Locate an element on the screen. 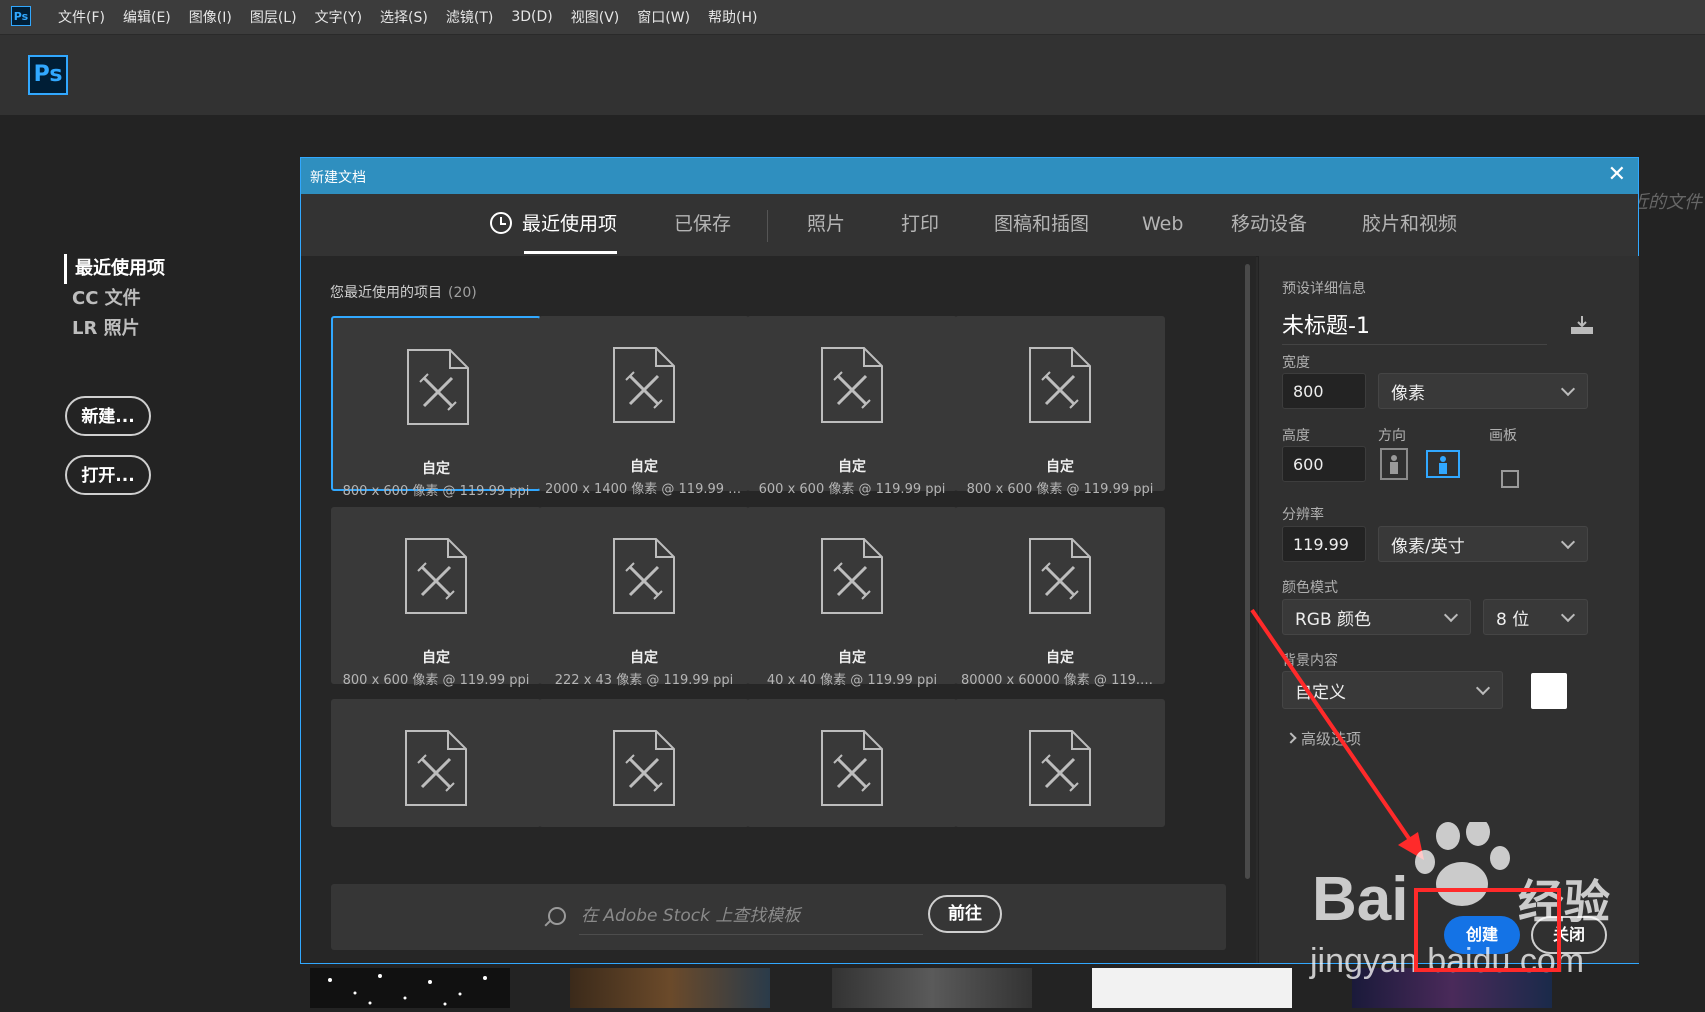 This screenshot has width=1705, height=1012. watermark-brand: Bai is located at coordinates (1360, 899).